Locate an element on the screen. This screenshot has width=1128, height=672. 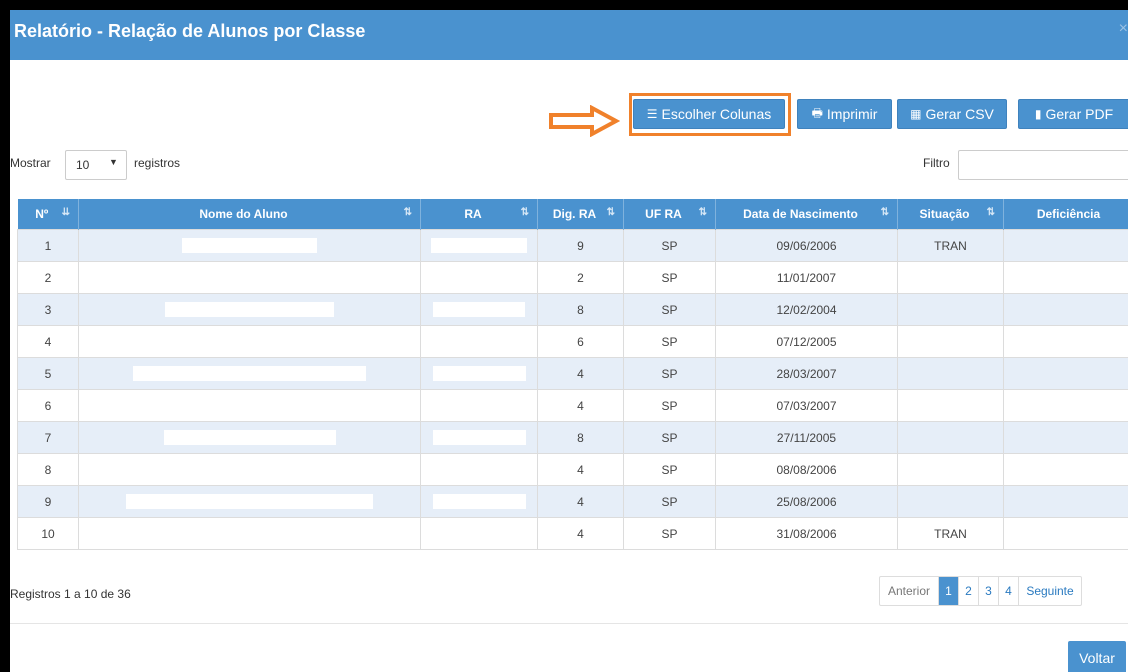
table-row: 2 2 SP 11/01/2007 is located at coordinates (572, 277).